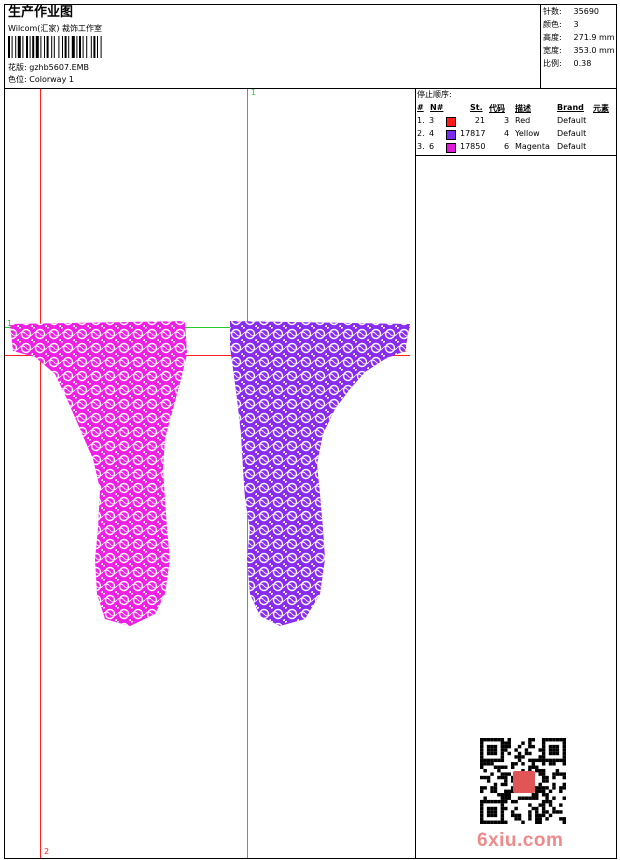 The image size is (620, 860). What do you see at coordinates (421, 120) in the screenshot?
I see `row-num: 1.` at bounding box center [421, 120].